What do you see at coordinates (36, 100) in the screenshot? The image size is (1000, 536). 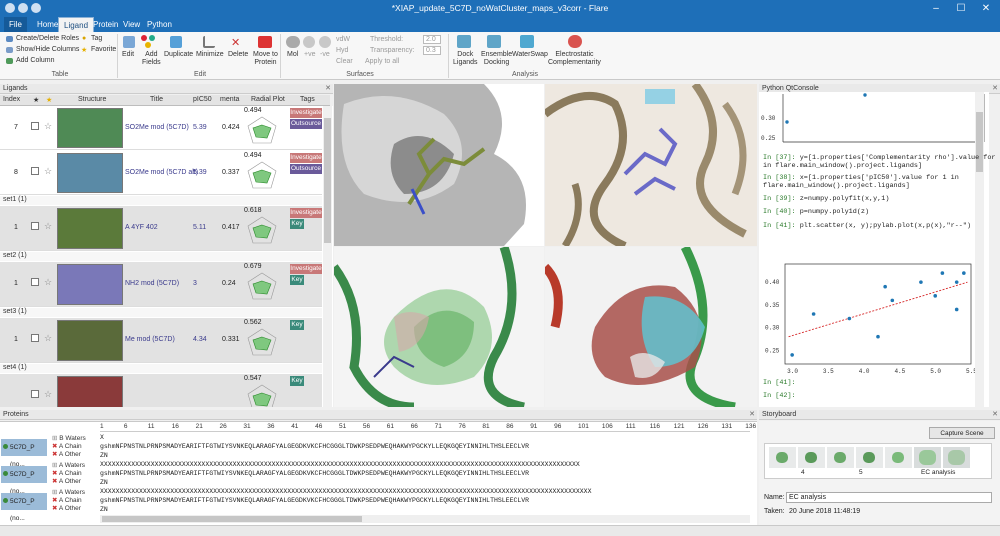 I see `col-favorite: ★` at bounding box center [36, 100].